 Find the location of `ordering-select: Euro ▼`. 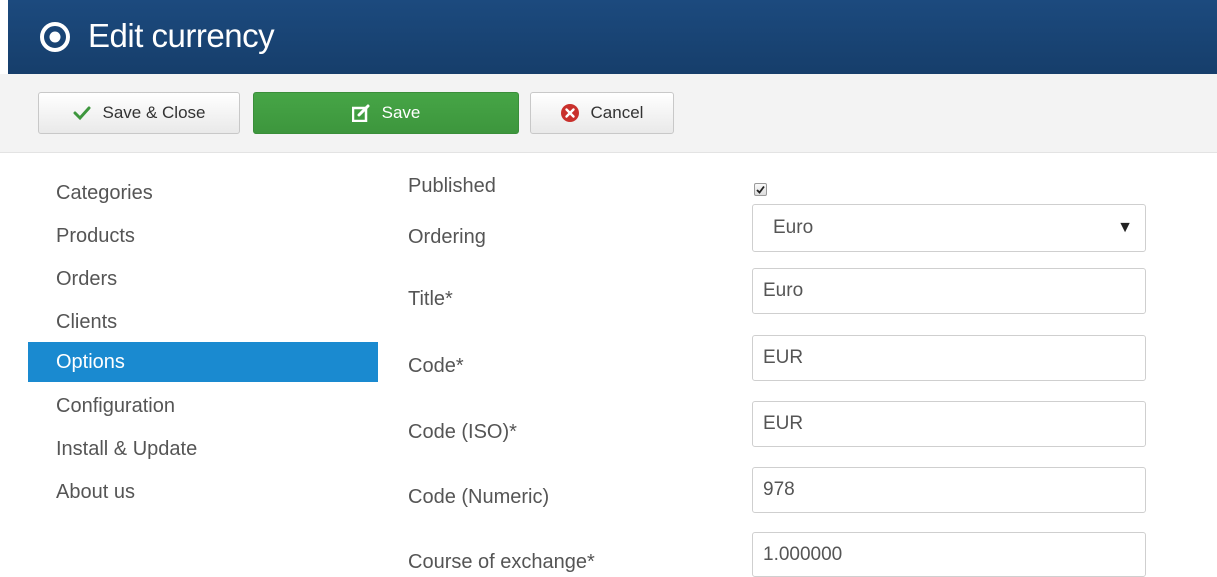

ordering-select: Euro ▼ is located at coordinates (949, 228).